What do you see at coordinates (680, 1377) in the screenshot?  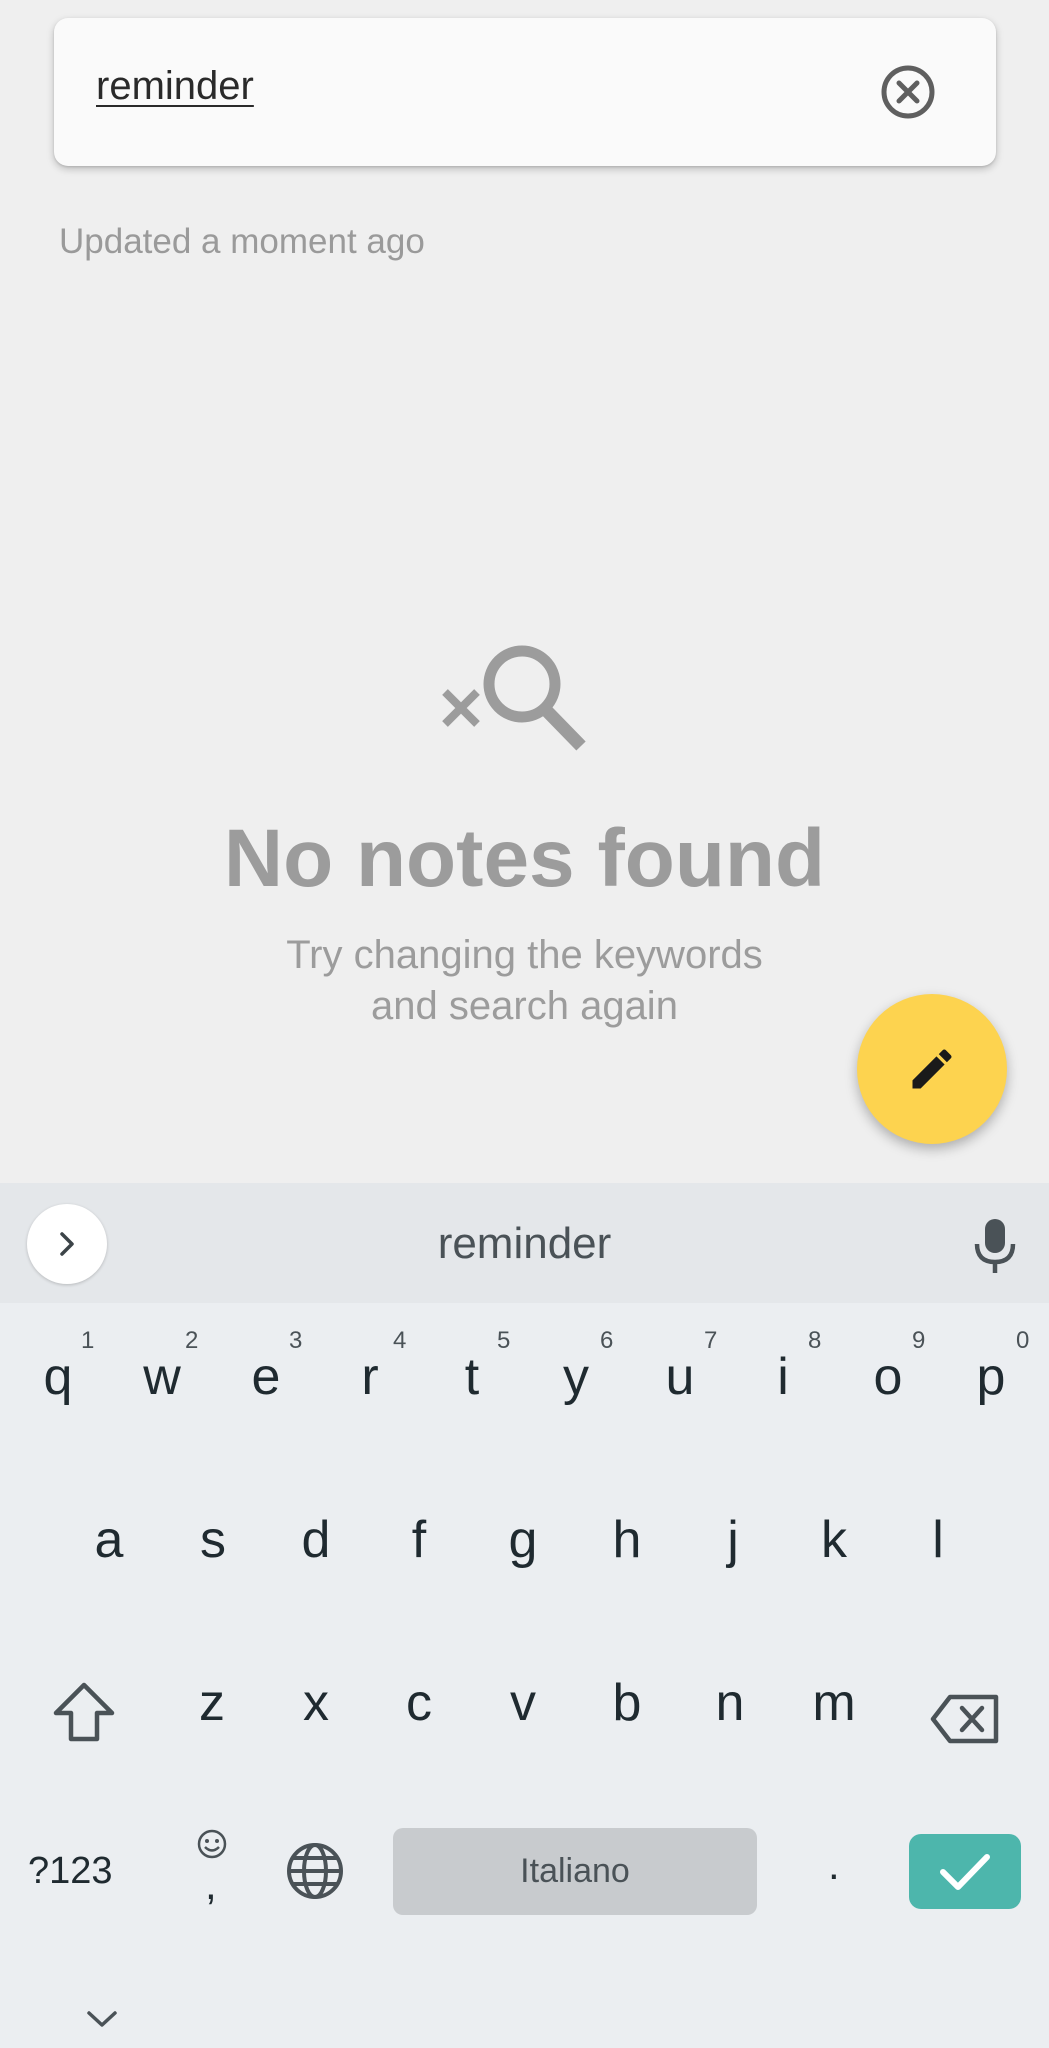 I see `key-u: u` at bounding box center [680, 1377].